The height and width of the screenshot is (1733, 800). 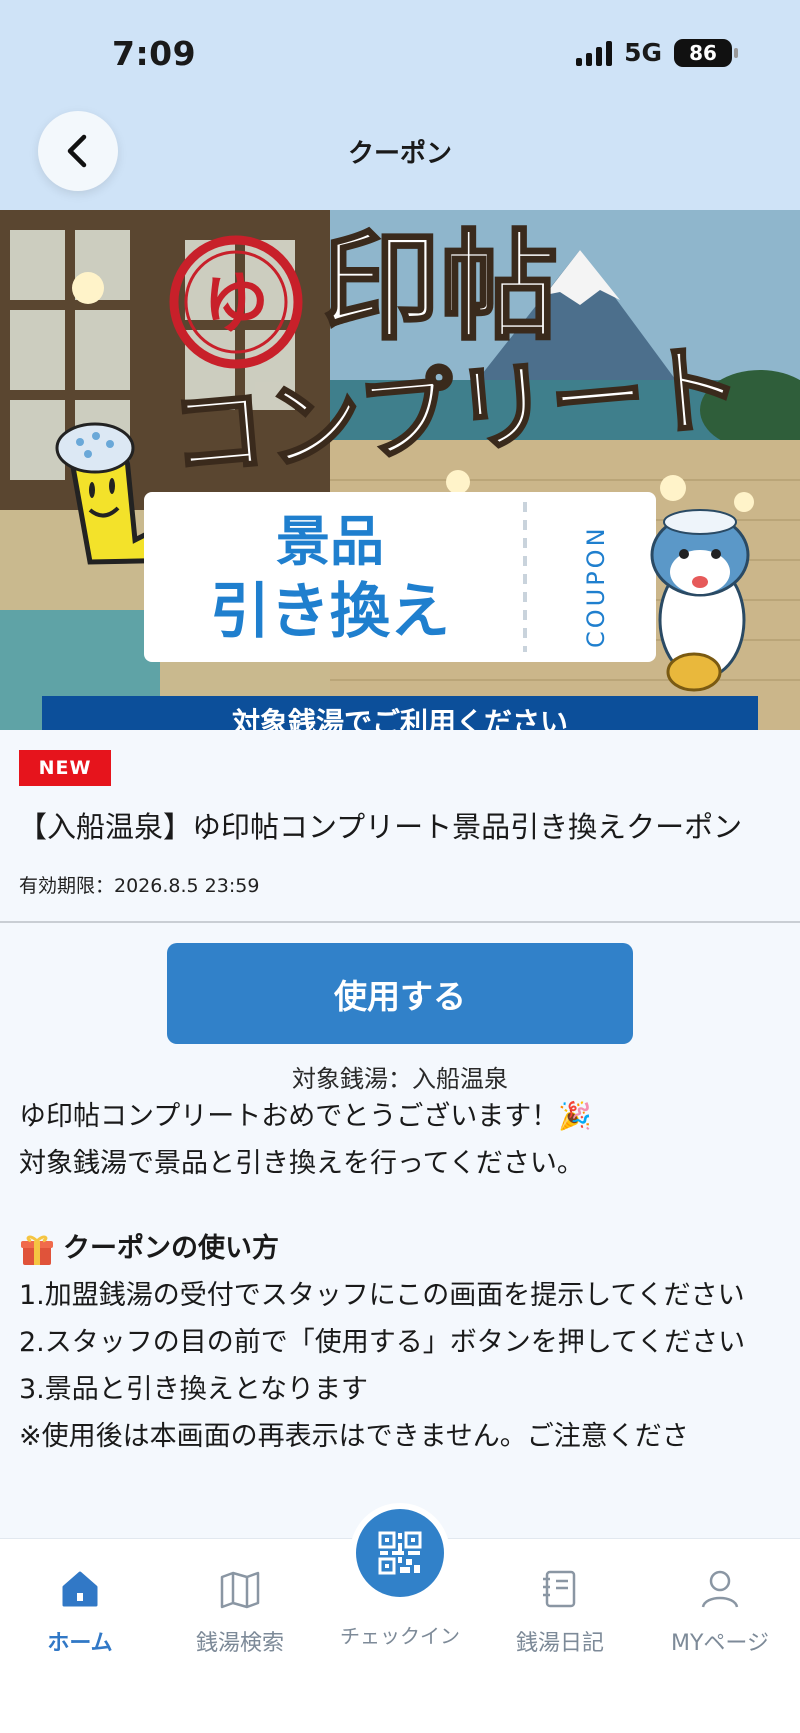 What do you see at coordinates (154, 53) in the screenshot?
I see `status-time: 7:09` at bounding box center [154, 53].